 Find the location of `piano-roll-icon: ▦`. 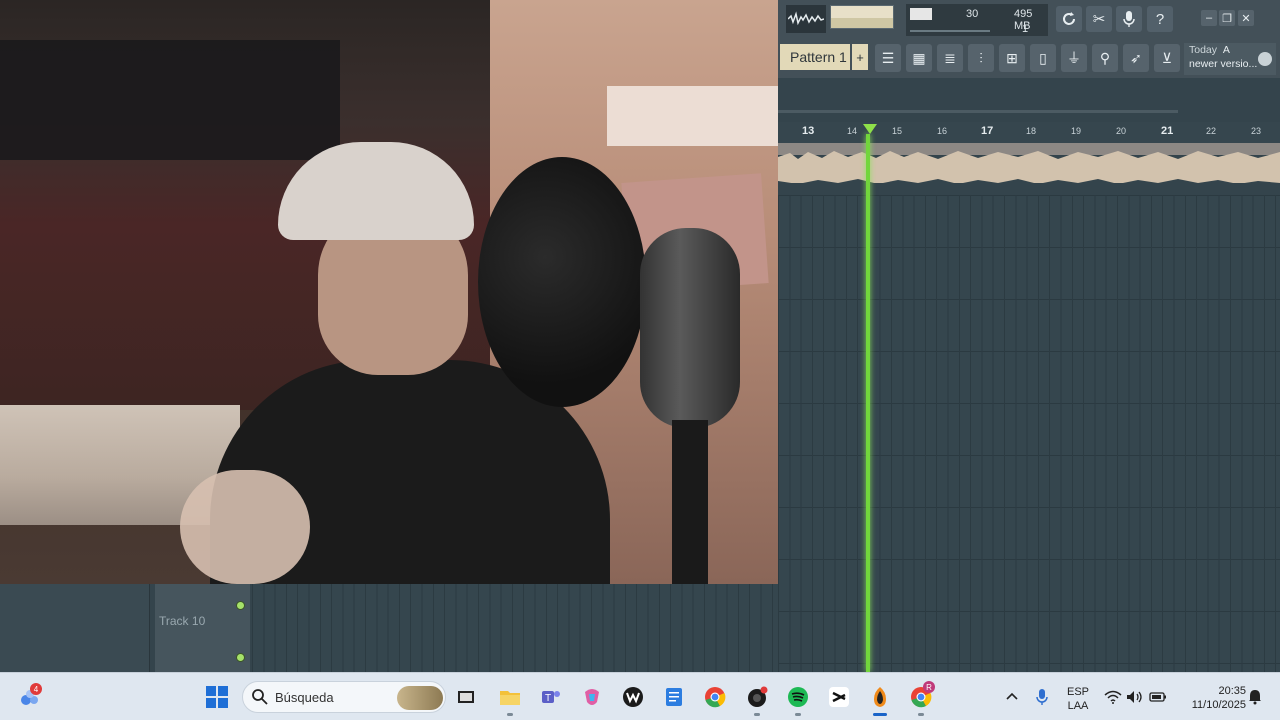

piano-roll-icon: ▦ is located at coordinates (919, 58).